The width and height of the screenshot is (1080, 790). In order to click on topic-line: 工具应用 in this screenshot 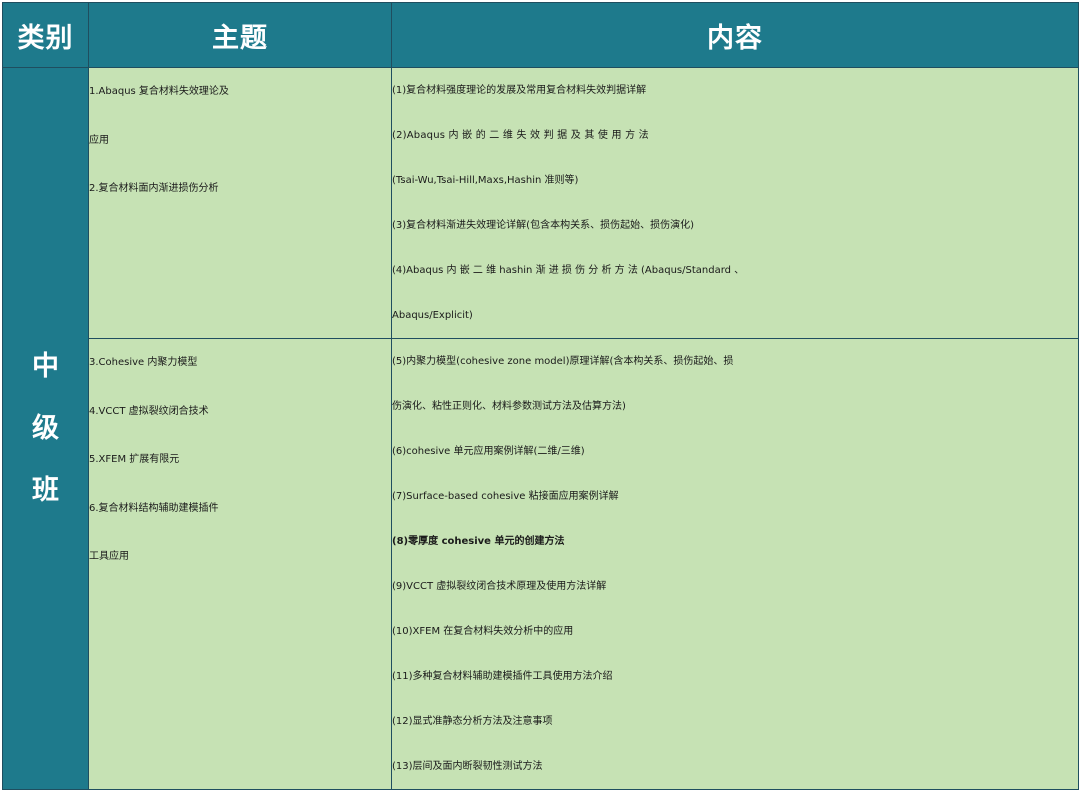, I will do `click(109, 556)`.